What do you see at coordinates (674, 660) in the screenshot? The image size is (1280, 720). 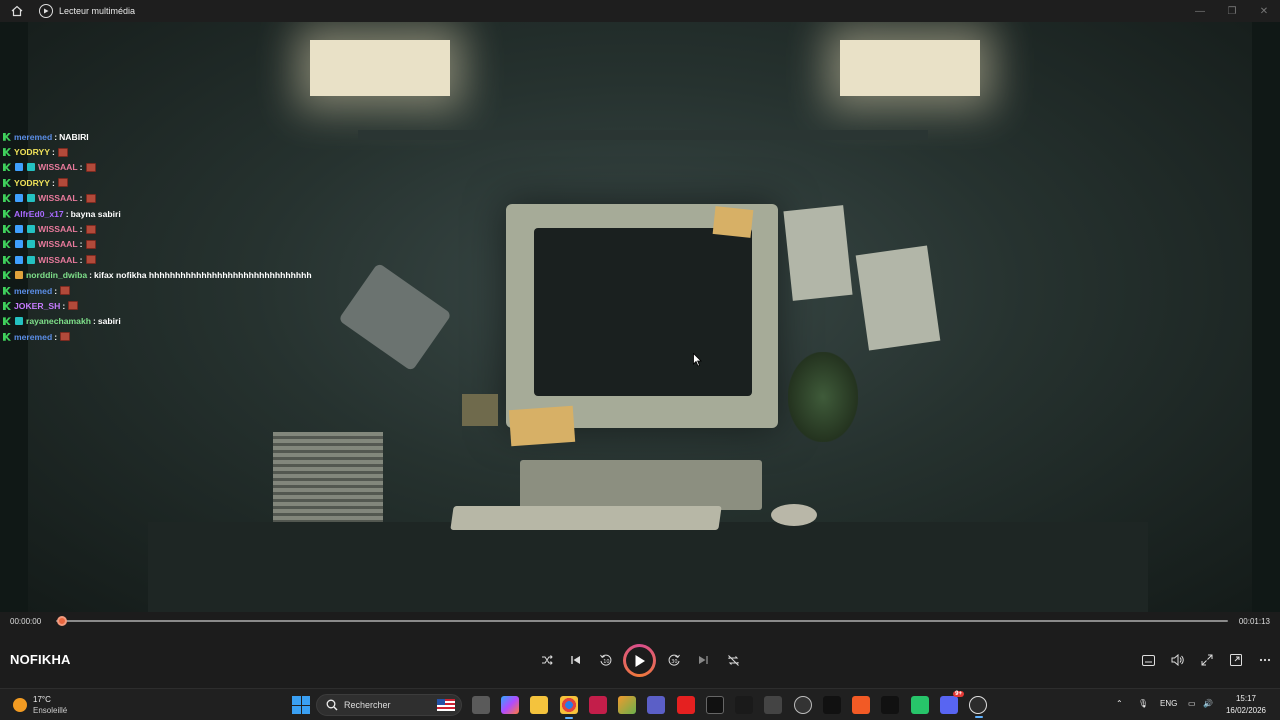 I see `forward-30-button: 30` at bounding box center [674, 660].